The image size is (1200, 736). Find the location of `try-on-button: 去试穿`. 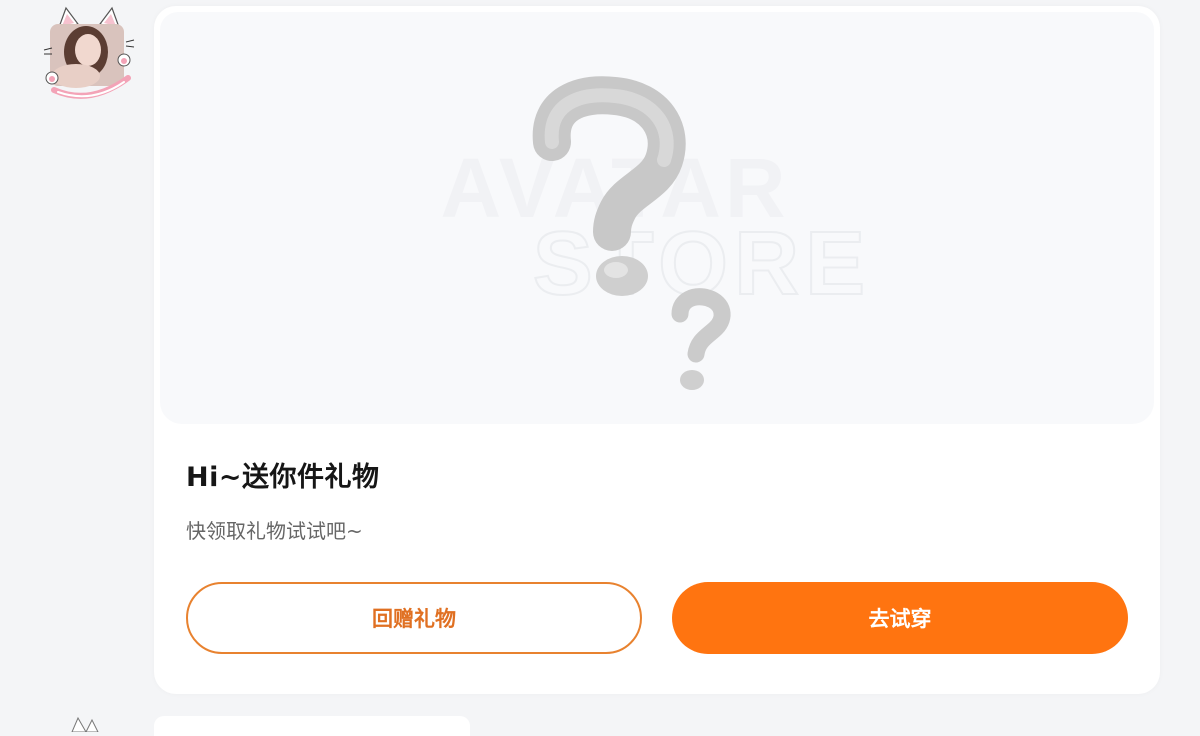

try-on-button: 去试穿 is located at coordinates (900, 618).